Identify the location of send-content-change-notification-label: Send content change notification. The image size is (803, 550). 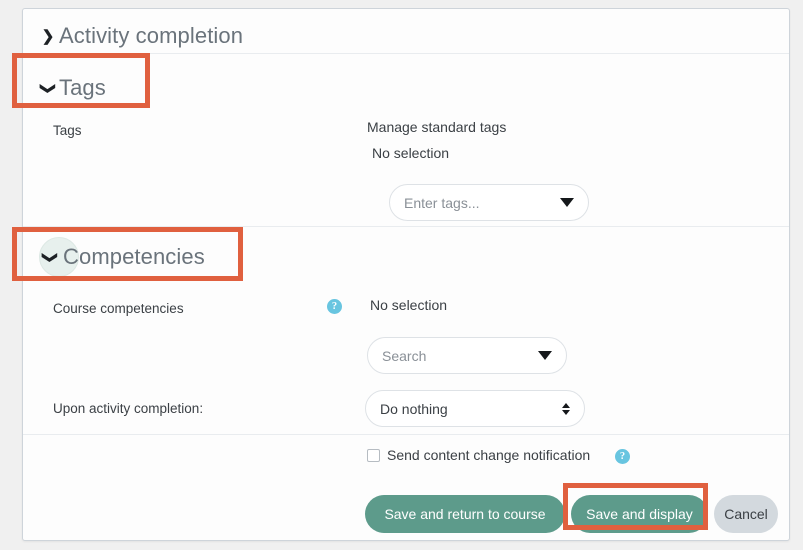
(489, 455).